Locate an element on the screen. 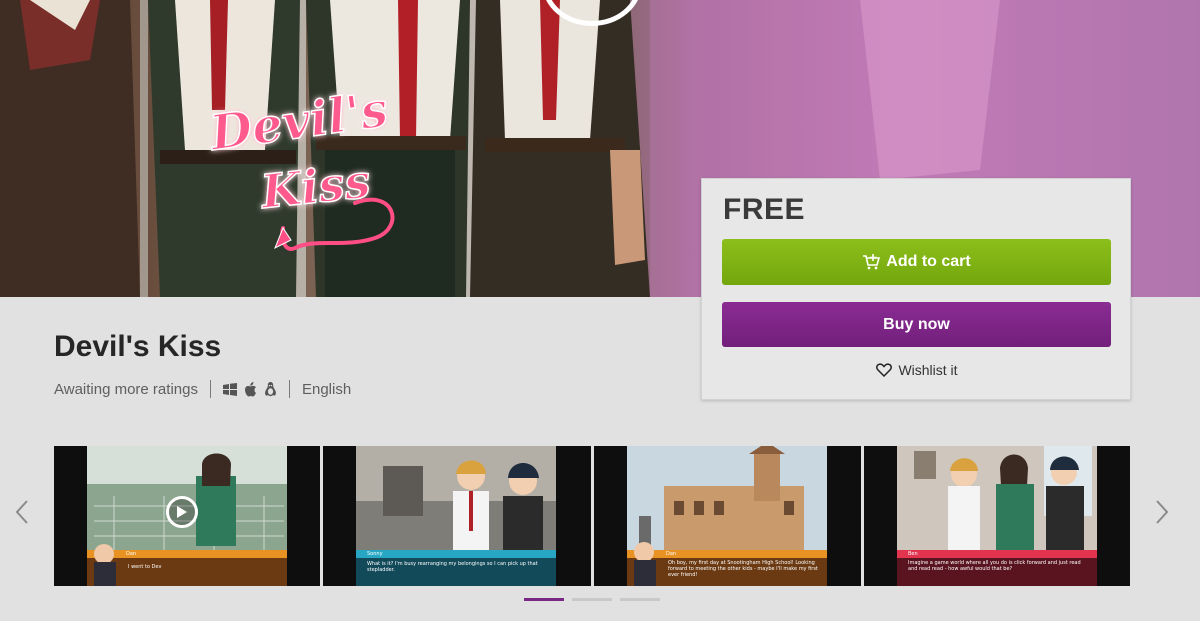  rating-text: Awaiting more ratings is located at coordinates (126, 389).